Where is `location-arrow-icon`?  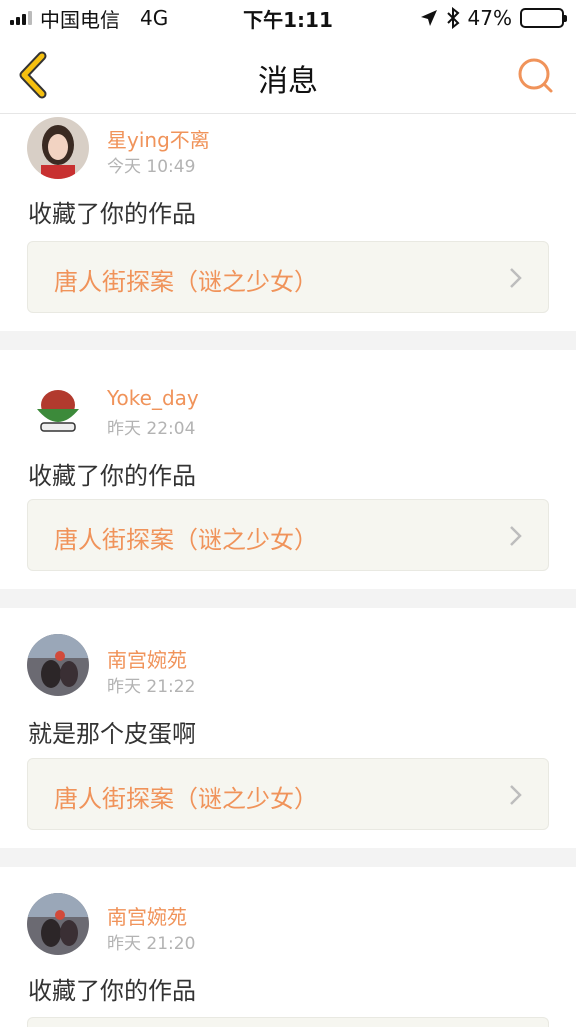
location-arrow-icon is located at coordinates (428, 18).